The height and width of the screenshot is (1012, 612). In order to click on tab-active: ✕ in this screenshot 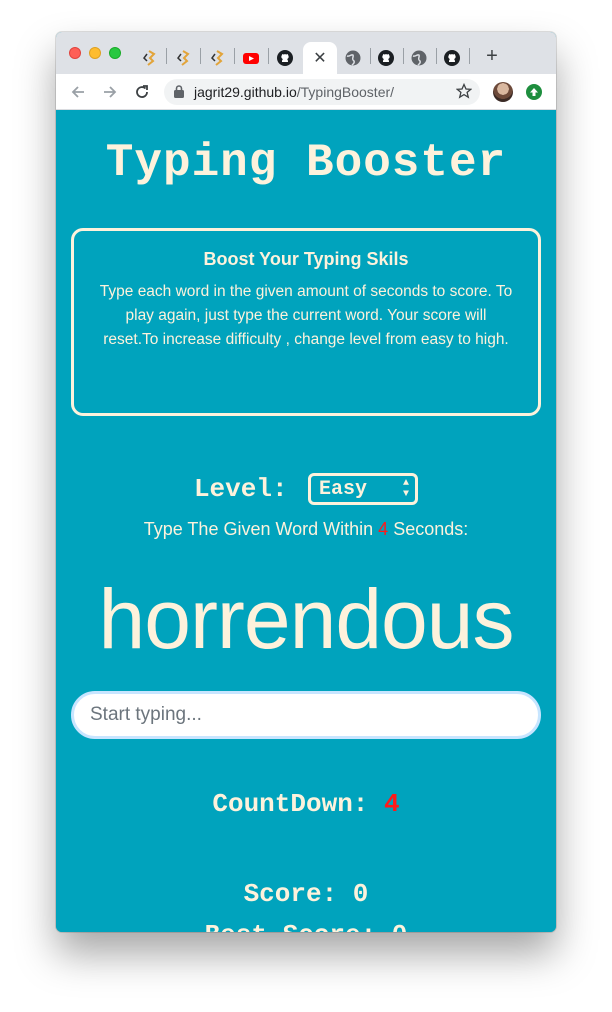, I will do `click(320, 58)`.